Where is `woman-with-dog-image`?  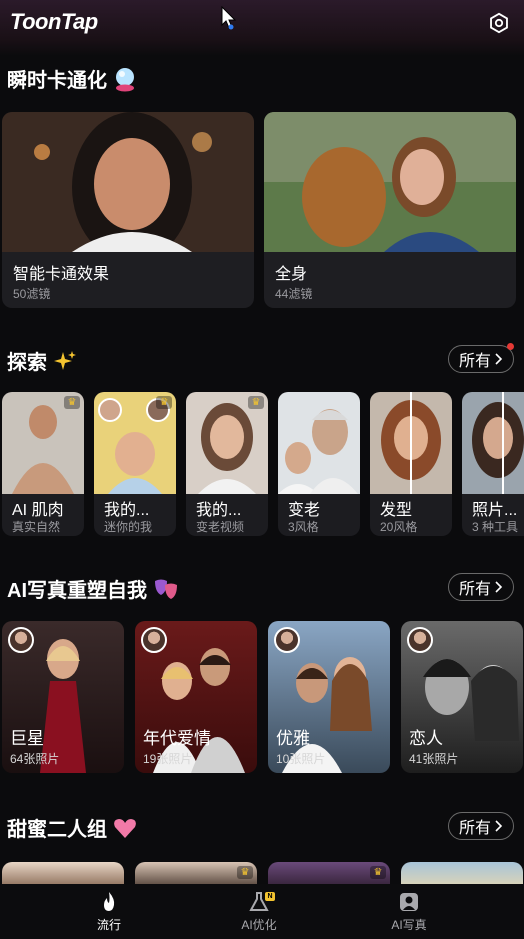
woman-with-dog-image is located at coordinates (390, 182).